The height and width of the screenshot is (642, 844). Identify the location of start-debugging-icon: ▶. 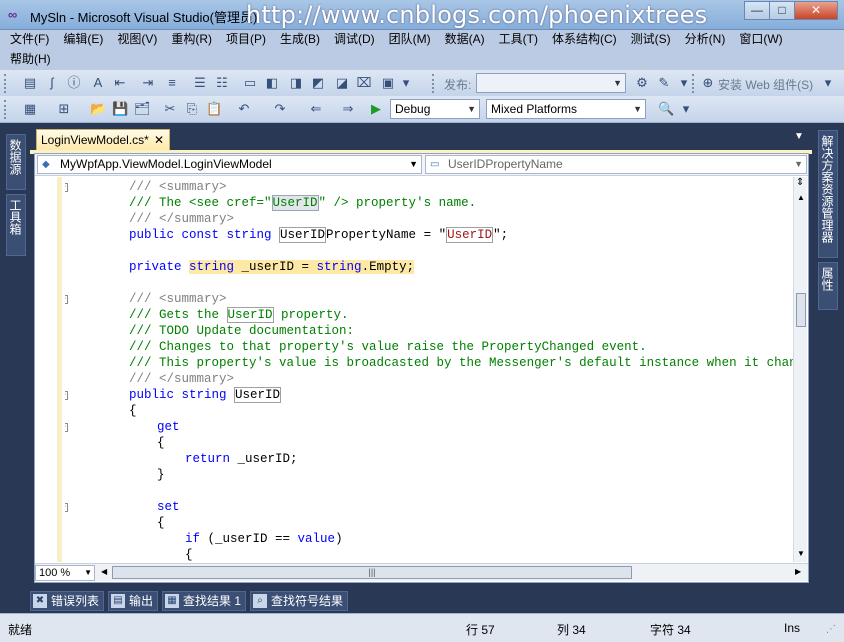
(376, 109).